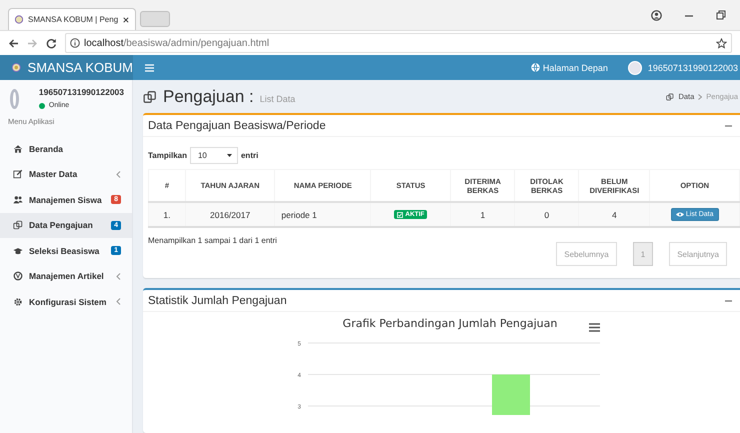  I want to click on table-cell: 1, so click(482, 214).